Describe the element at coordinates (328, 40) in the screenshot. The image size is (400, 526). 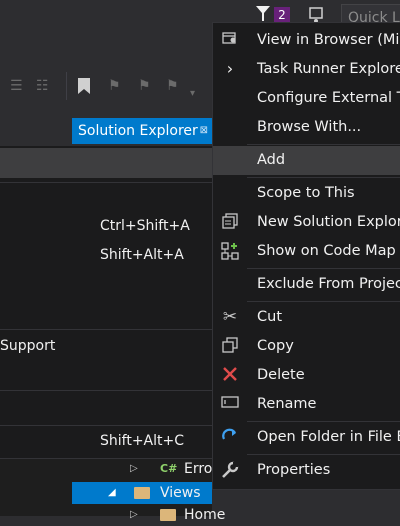
I see `menu-item-label: View in Browser (Micr` at that location.